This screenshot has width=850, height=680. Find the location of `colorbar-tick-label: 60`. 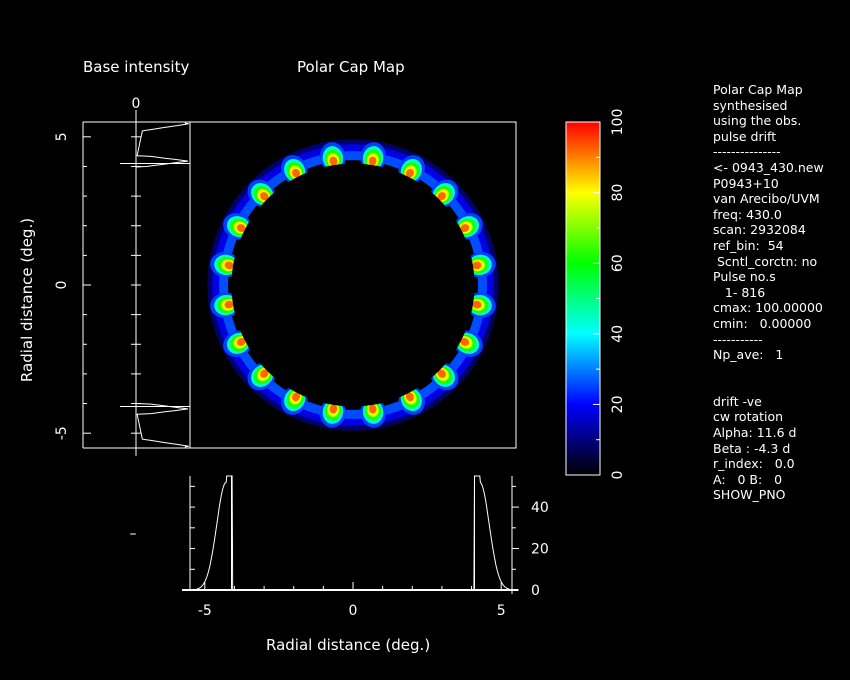

colorbar-tick-label: 60 is located at coordinates (618, 263).